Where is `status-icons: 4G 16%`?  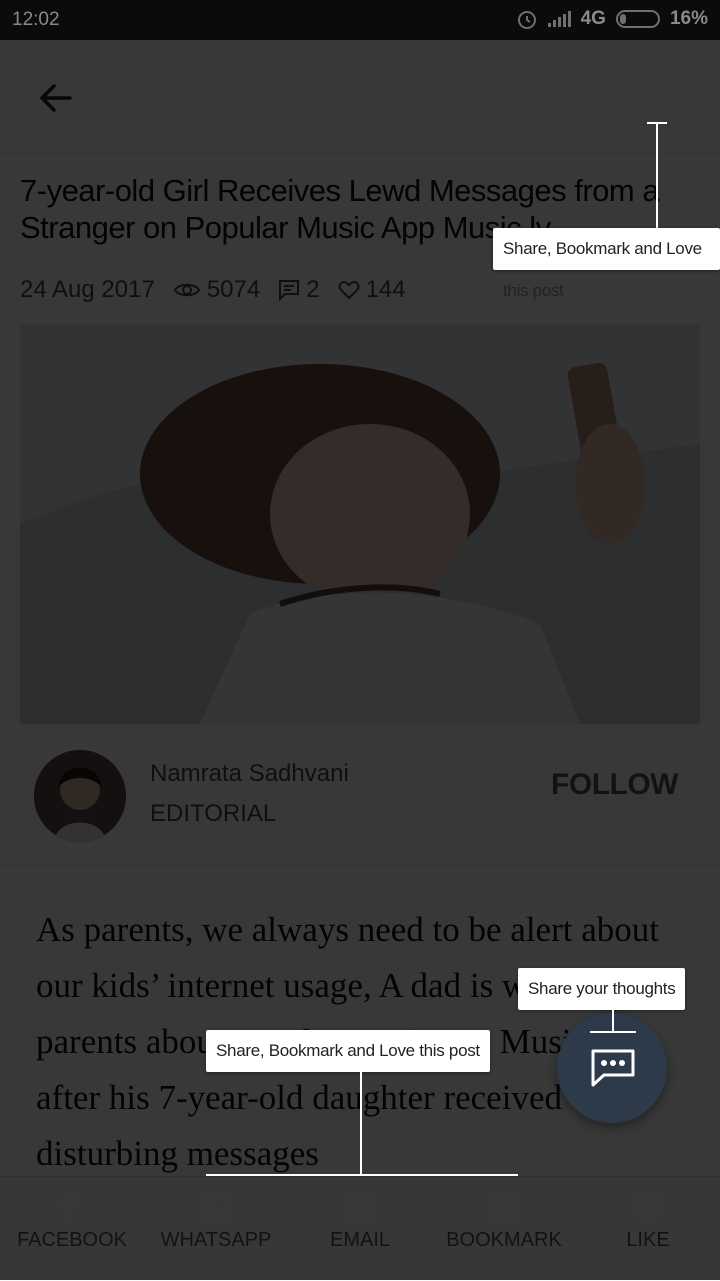
status-icons: 4G 16% is located at coordinates (612, 19).